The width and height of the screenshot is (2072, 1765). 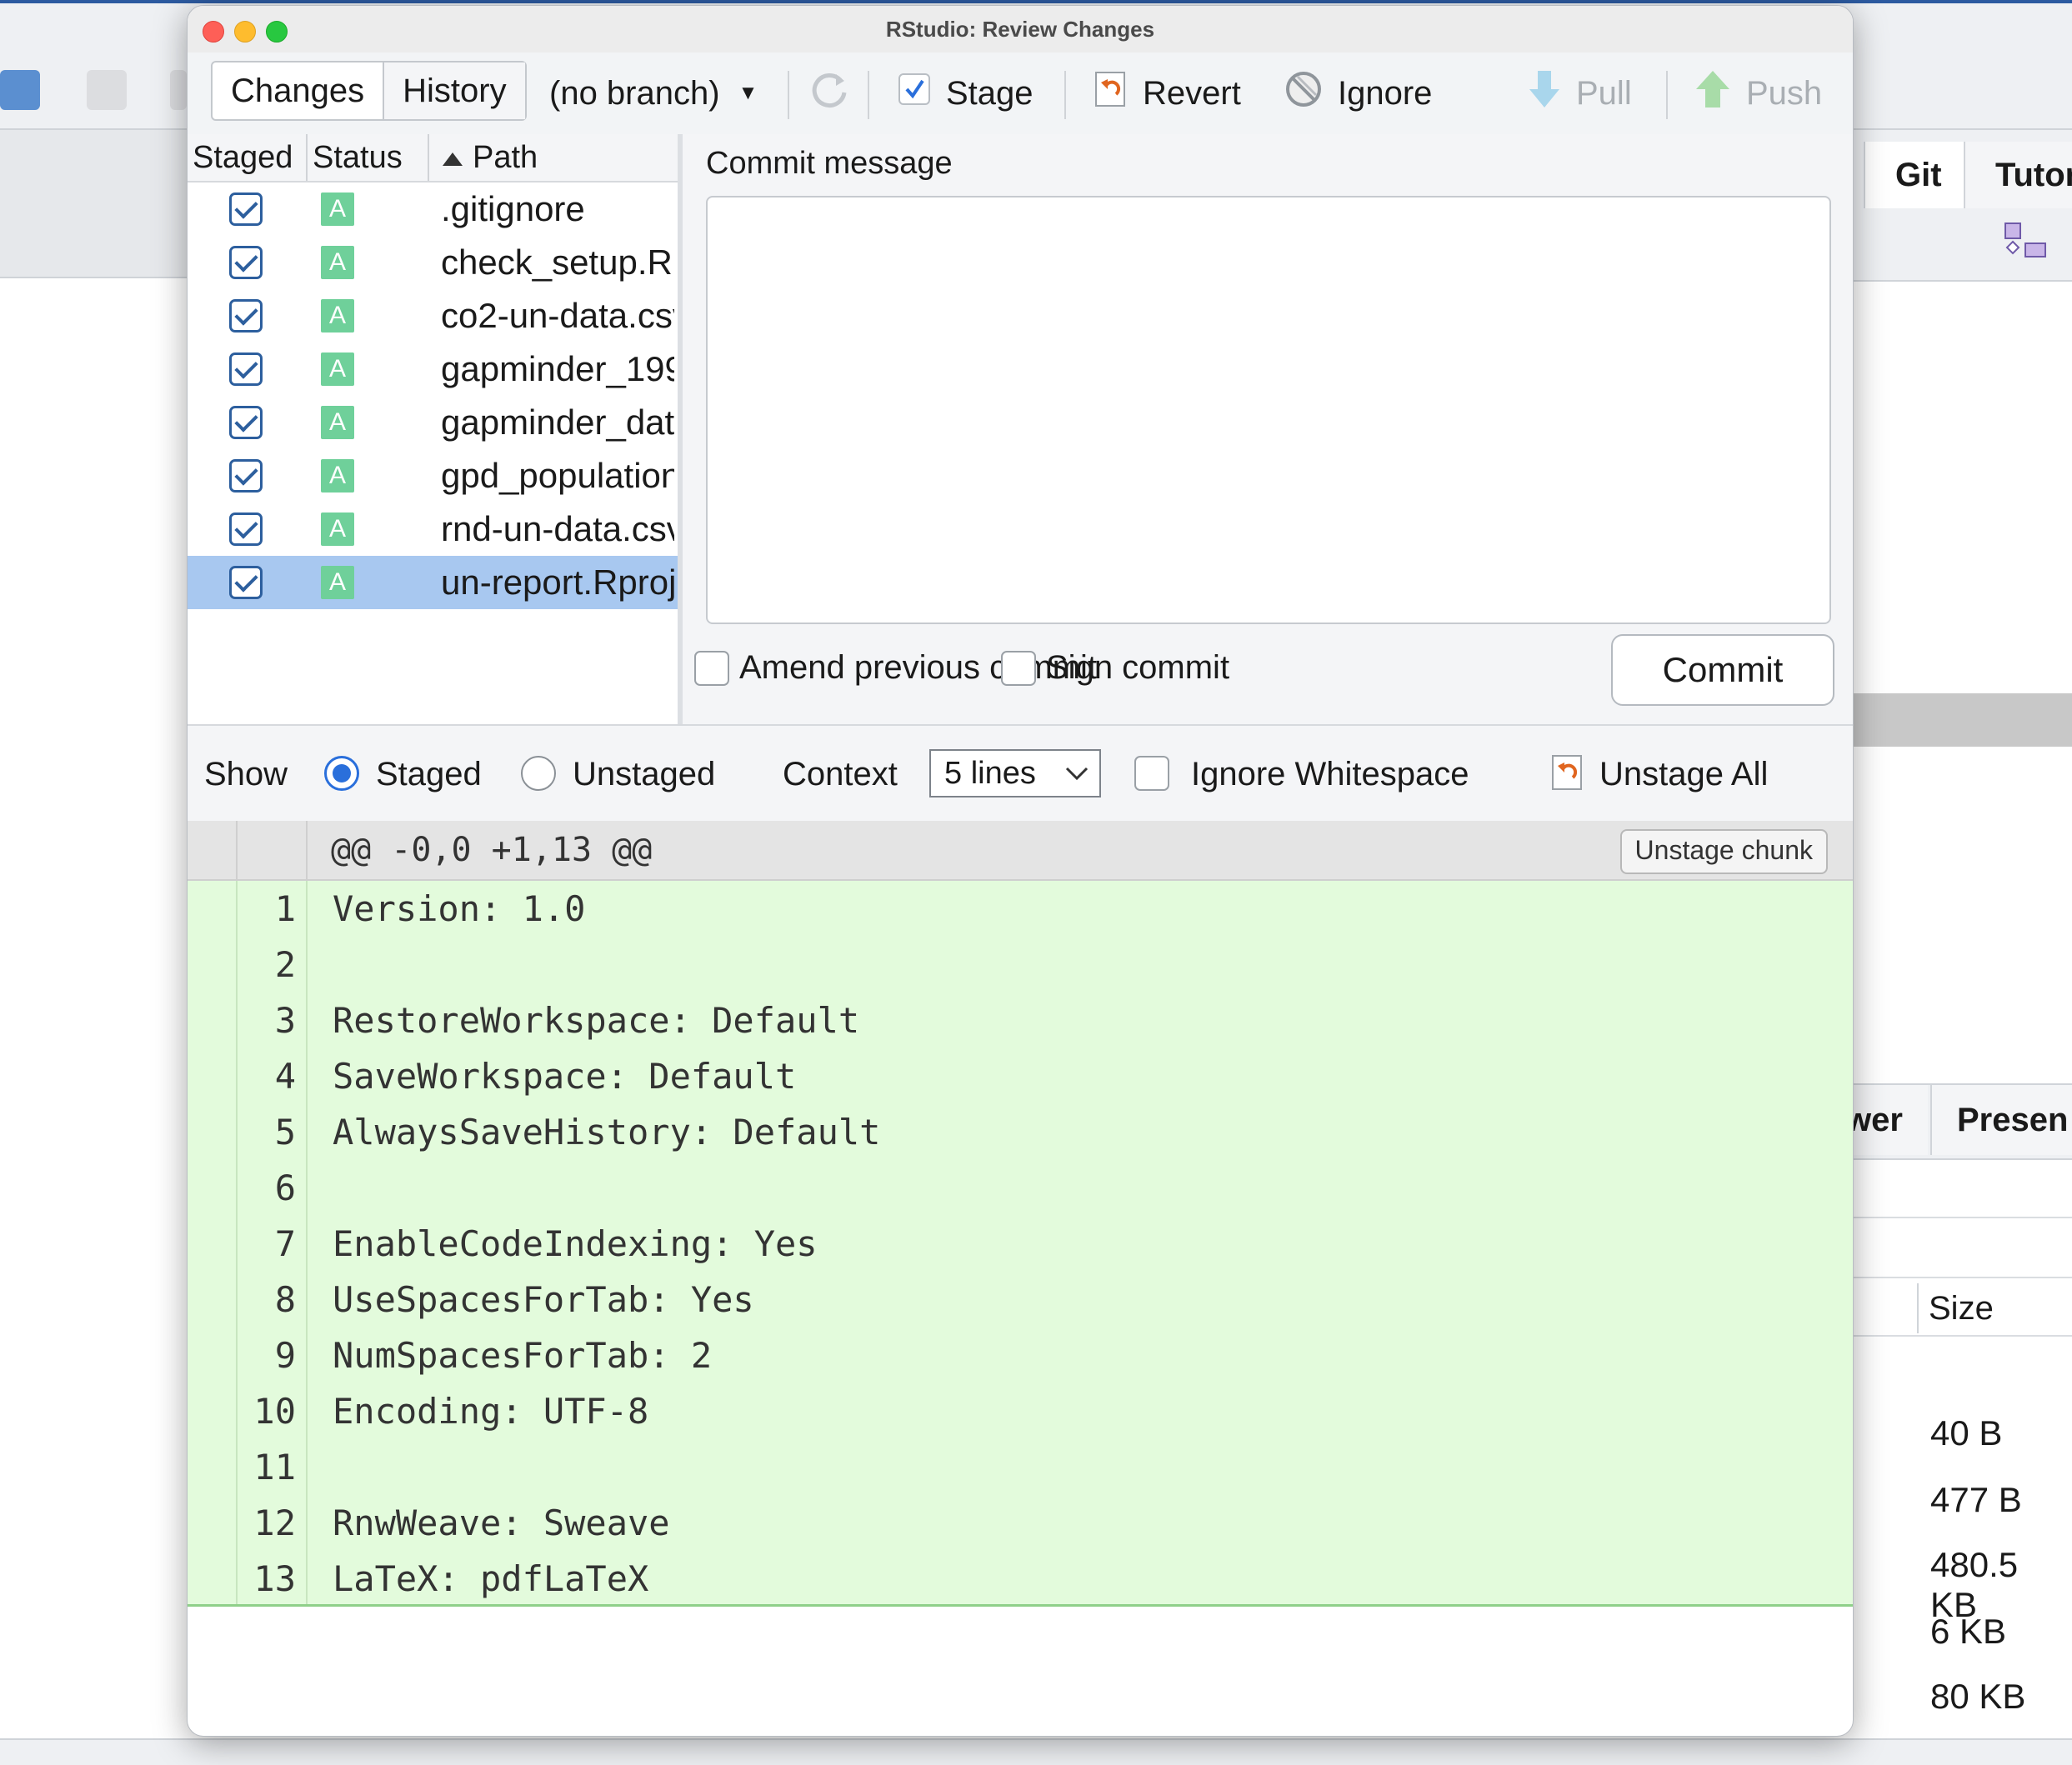 I want to click on stage-button: Stage, so click(x=966, y=93).